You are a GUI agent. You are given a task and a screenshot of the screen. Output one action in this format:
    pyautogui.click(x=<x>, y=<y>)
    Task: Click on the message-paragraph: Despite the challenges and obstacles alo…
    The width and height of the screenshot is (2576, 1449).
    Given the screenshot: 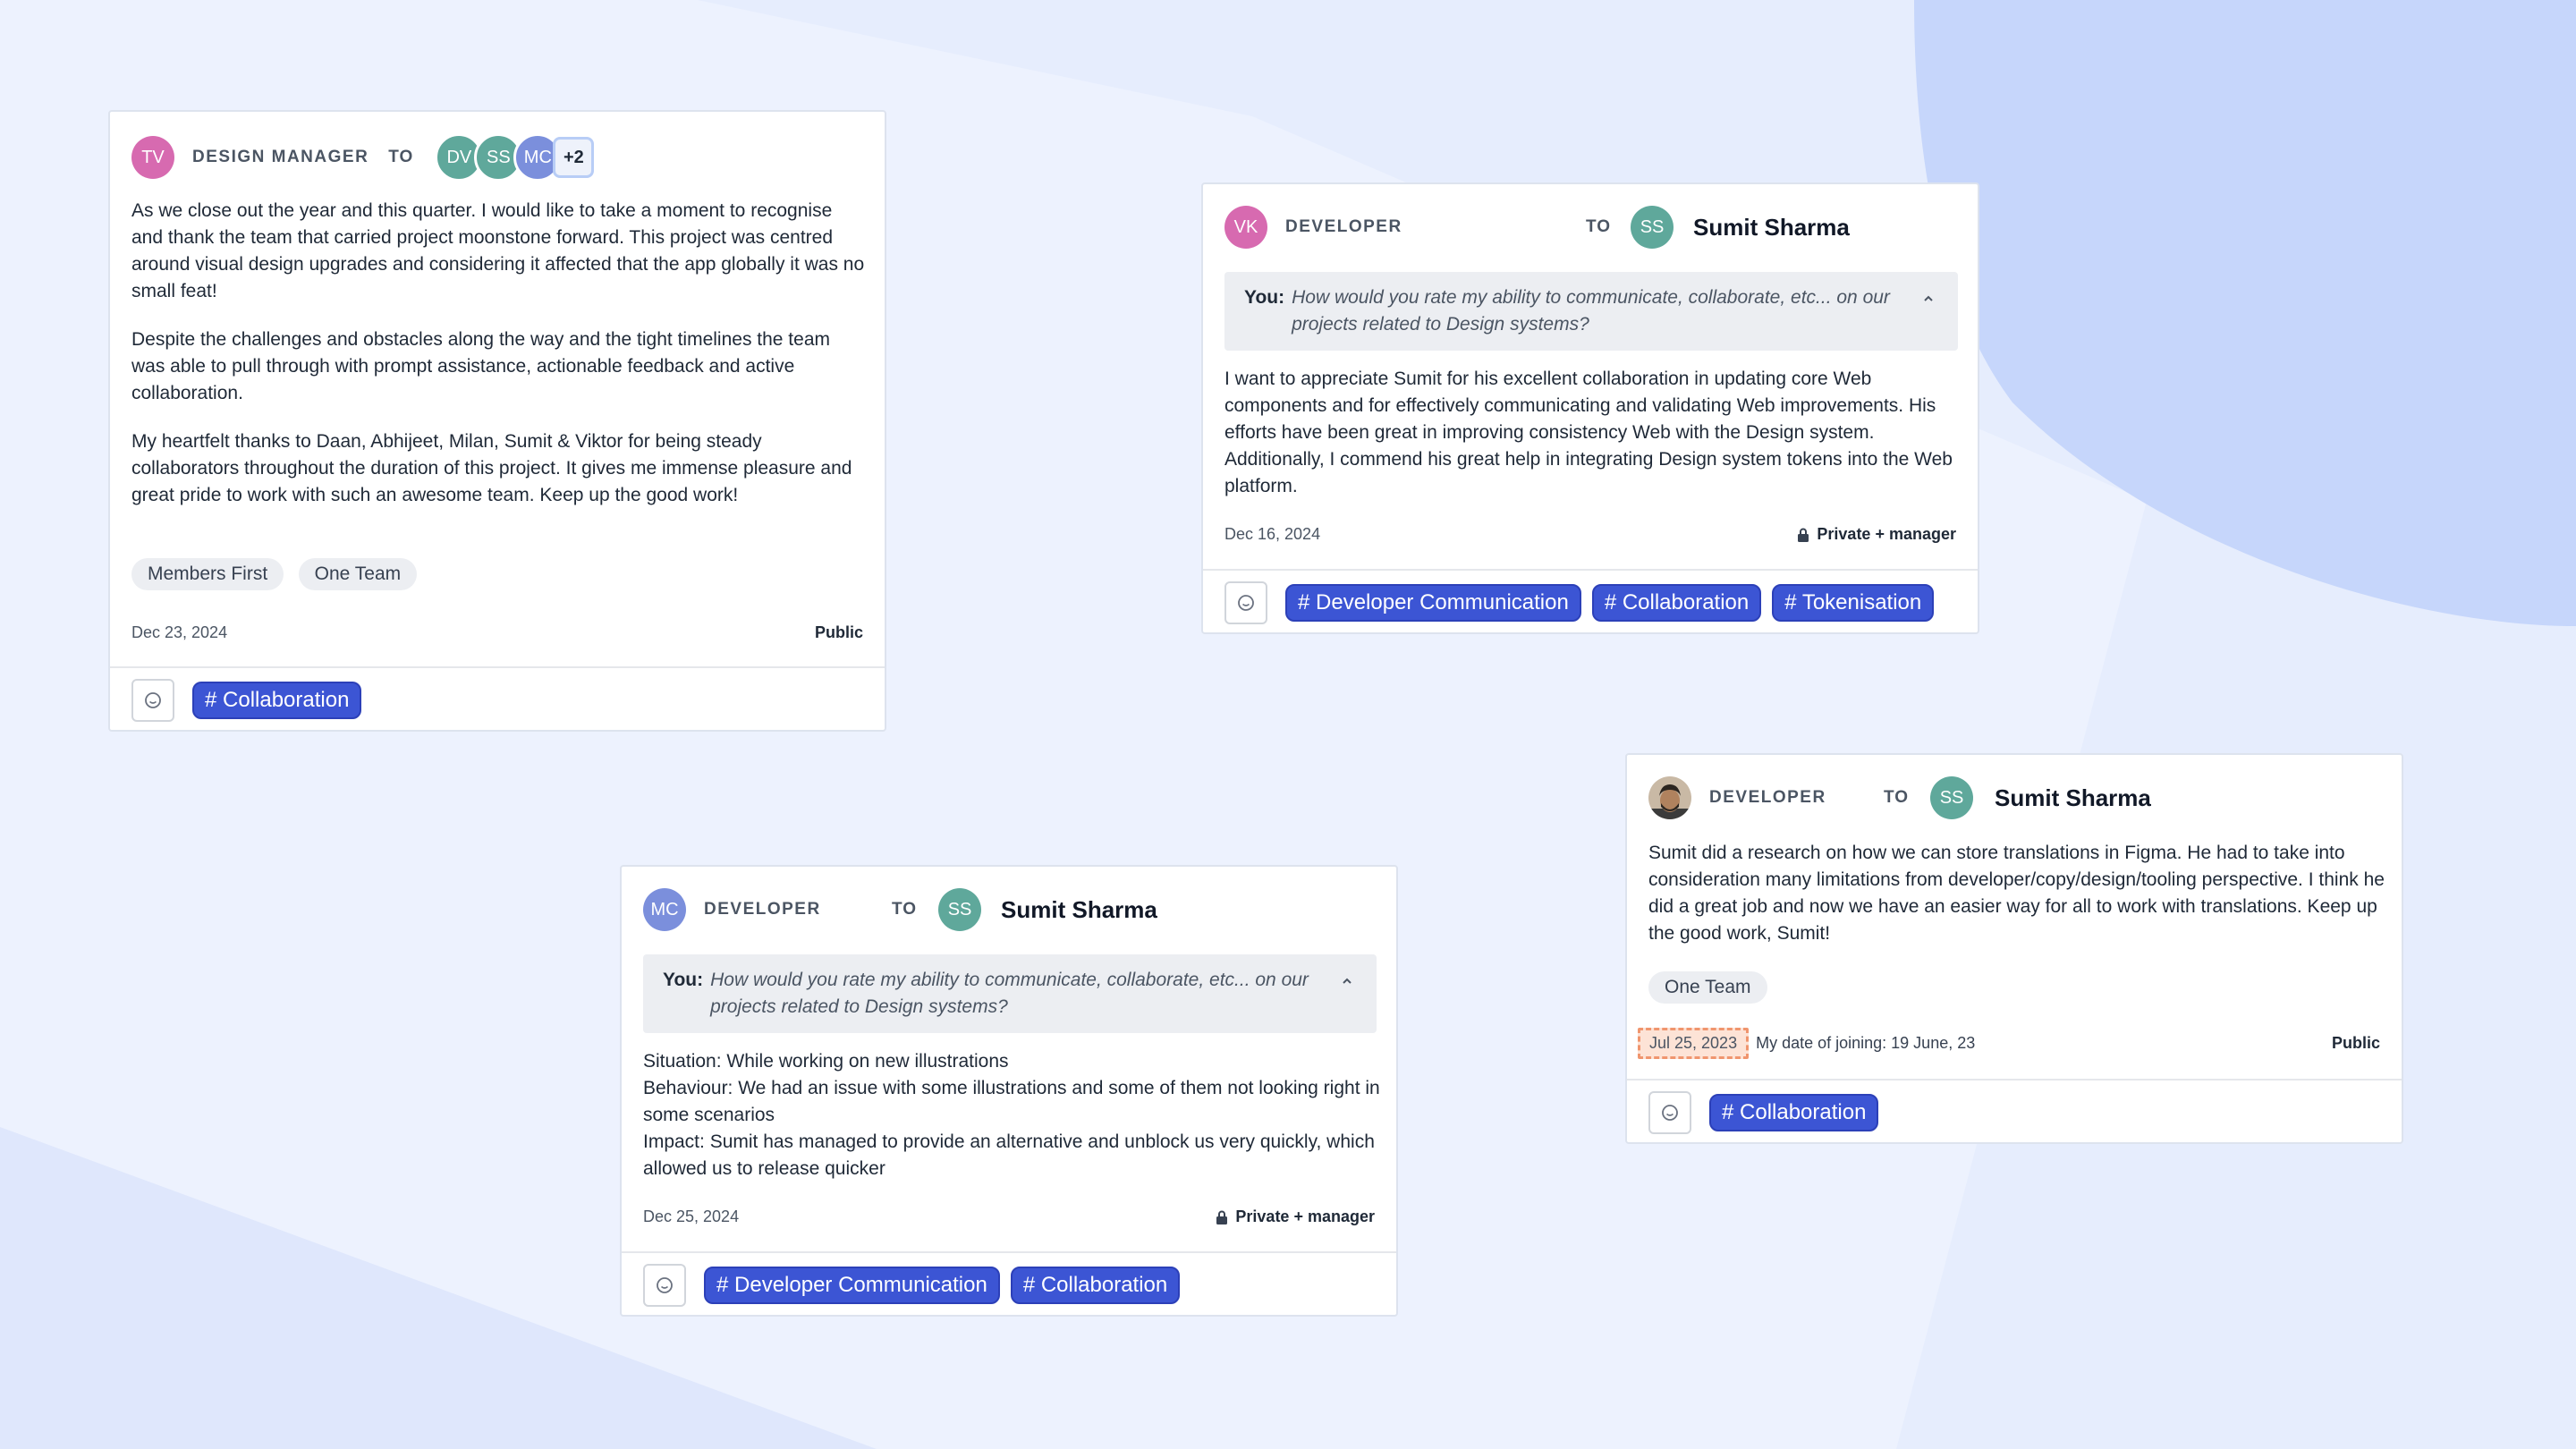 What is the action you would take?
    pyautogui.click(x=480, y=366)
    